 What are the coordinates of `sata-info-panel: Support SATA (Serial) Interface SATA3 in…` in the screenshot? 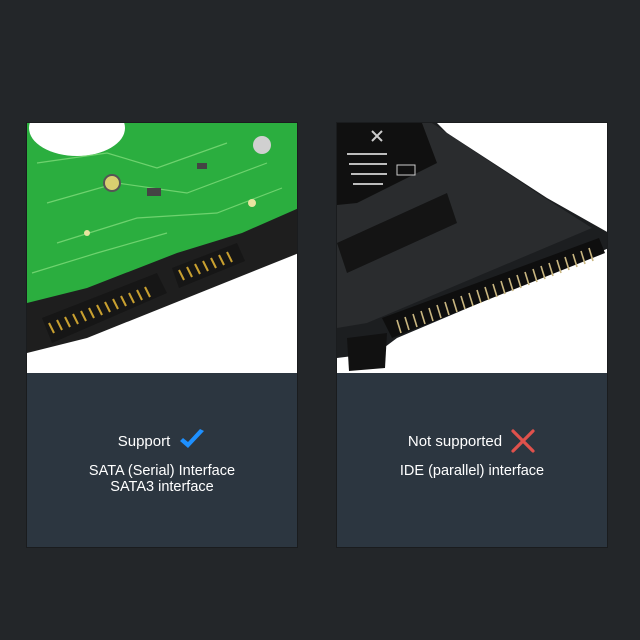 It's located at (162, 460).